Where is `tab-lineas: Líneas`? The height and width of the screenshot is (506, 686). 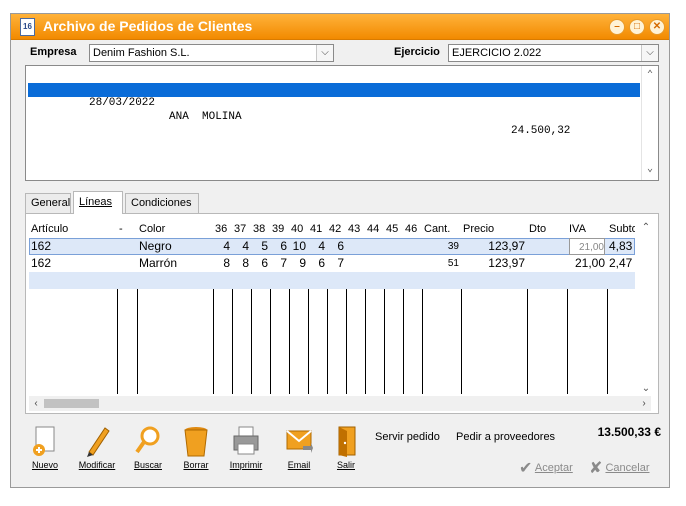 tab-lineas: Líneas is located at coordinates (98, 202).